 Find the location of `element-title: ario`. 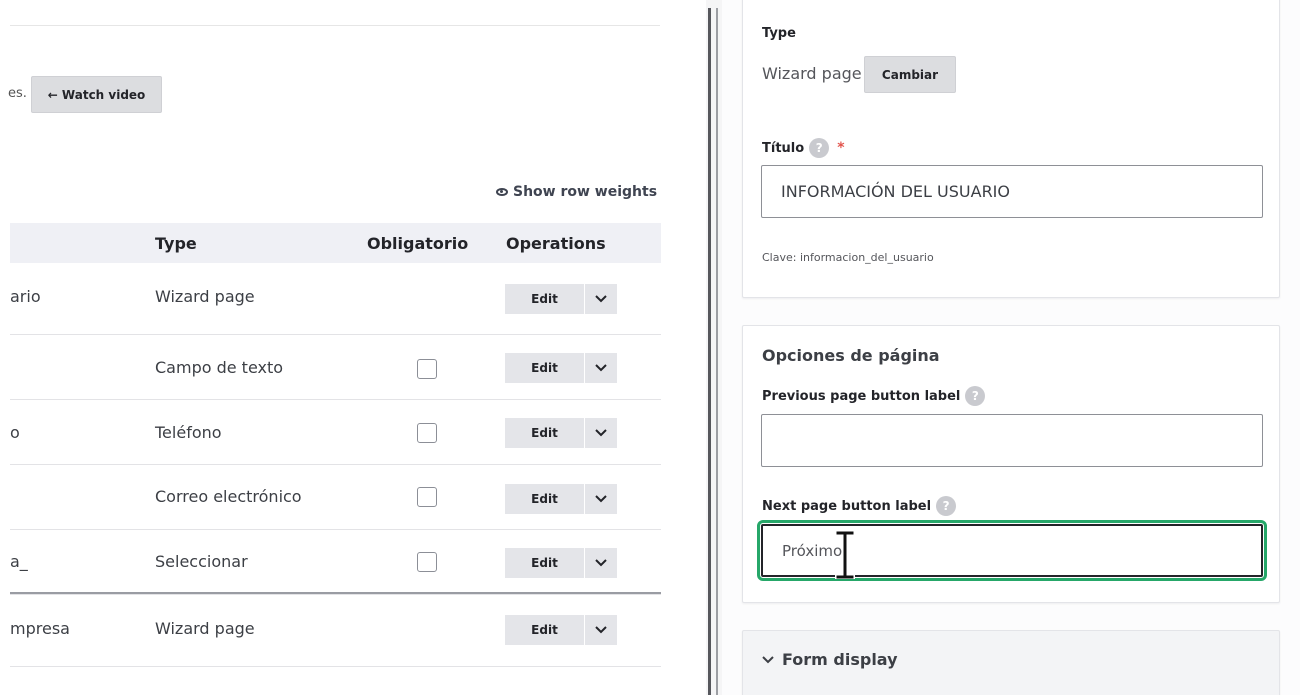

element-title: ario is located at coordinates (25, 296).